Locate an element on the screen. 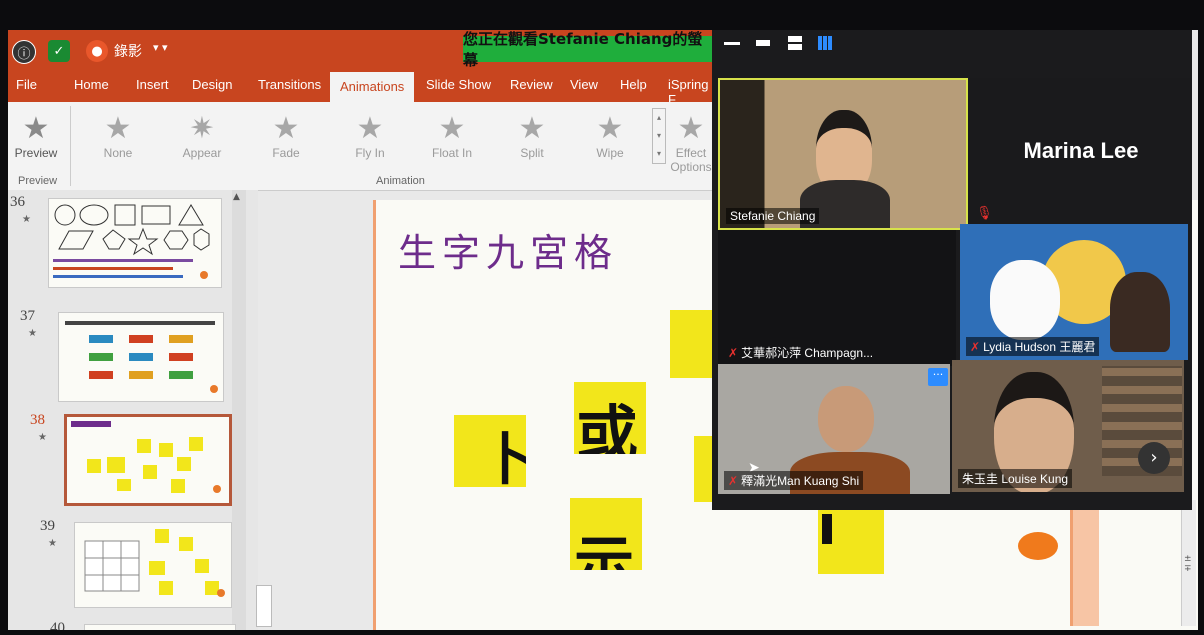 Image resolution: width=1204 pixels, height=635 pixels. char-card: 示 is located at coordinates (606, 534).